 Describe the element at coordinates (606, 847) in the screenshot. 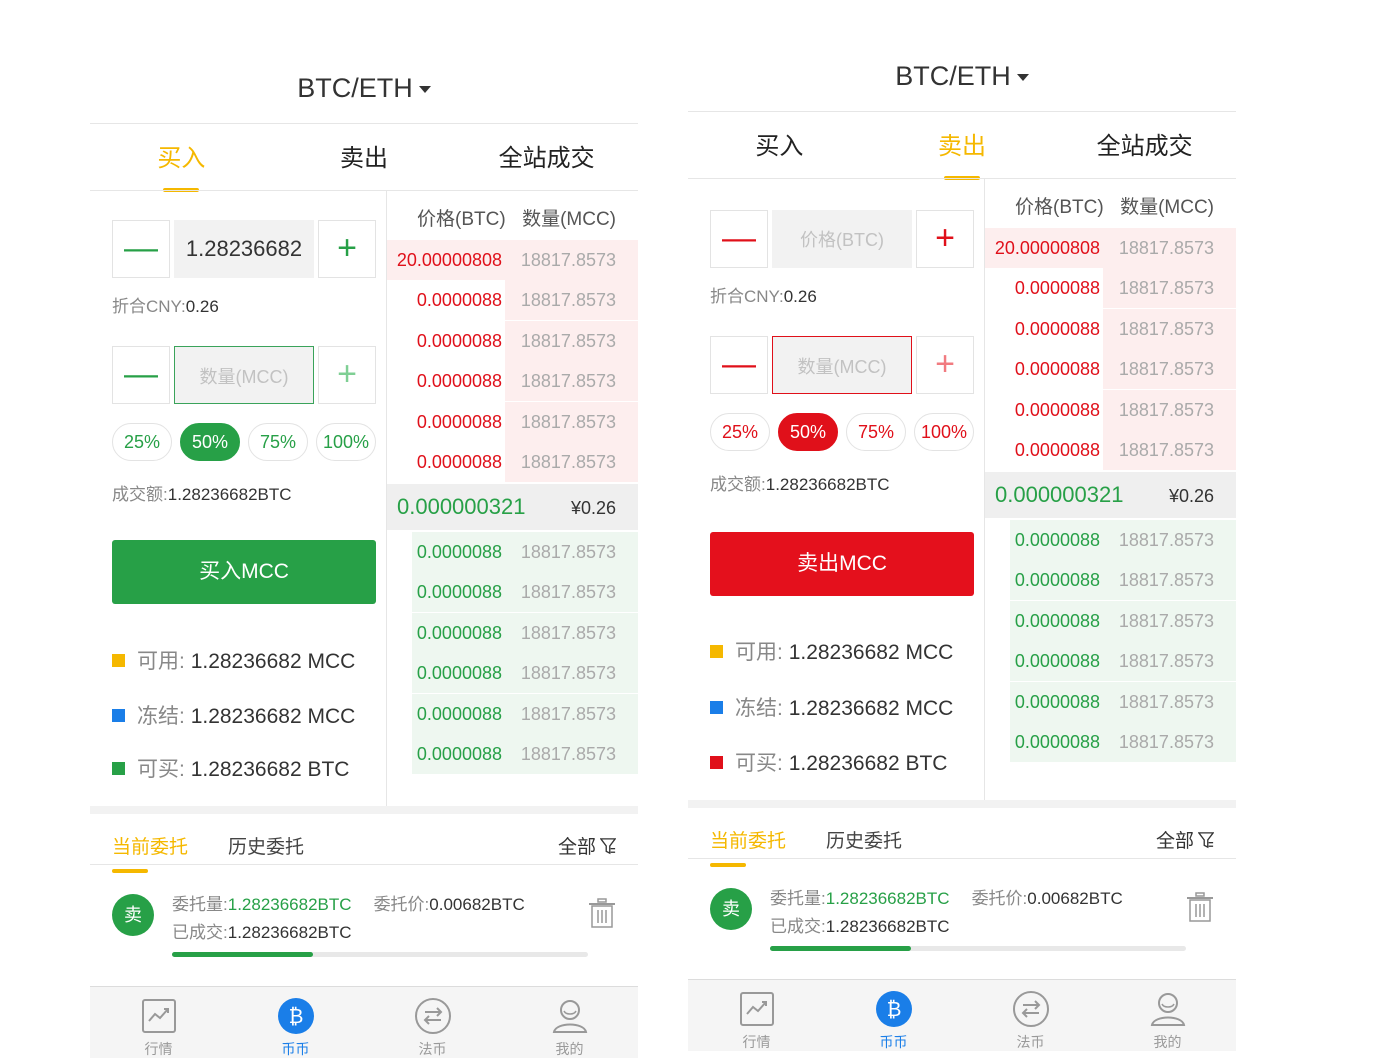

I see `filter-icon` at that location.